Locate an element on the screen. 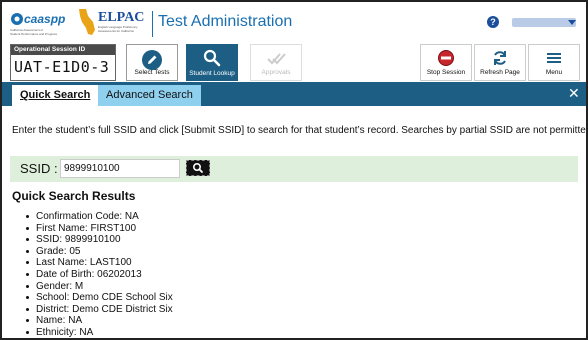  page-title: Test Administration is located at coordinates (225, 21).